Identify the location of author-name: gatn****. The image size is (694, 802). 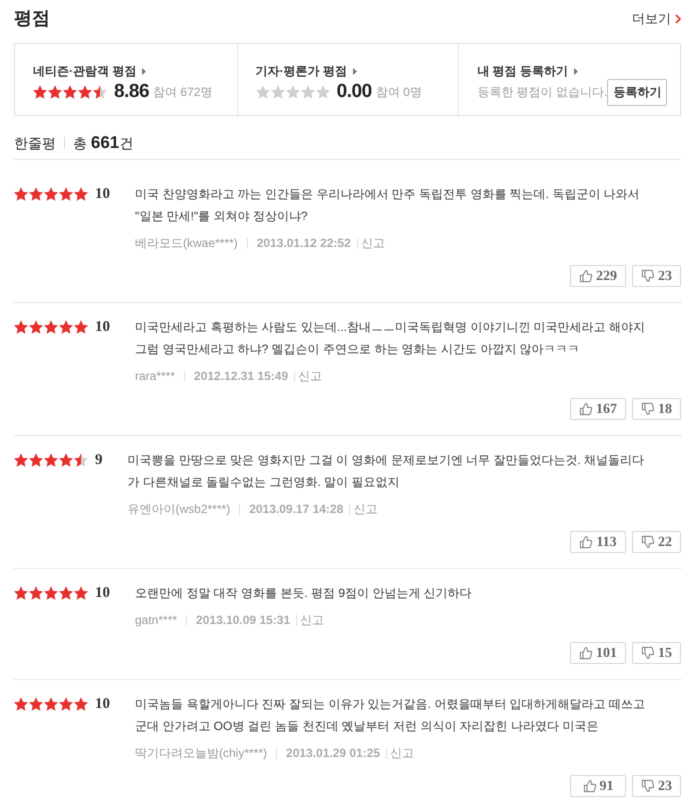
(156, 620).